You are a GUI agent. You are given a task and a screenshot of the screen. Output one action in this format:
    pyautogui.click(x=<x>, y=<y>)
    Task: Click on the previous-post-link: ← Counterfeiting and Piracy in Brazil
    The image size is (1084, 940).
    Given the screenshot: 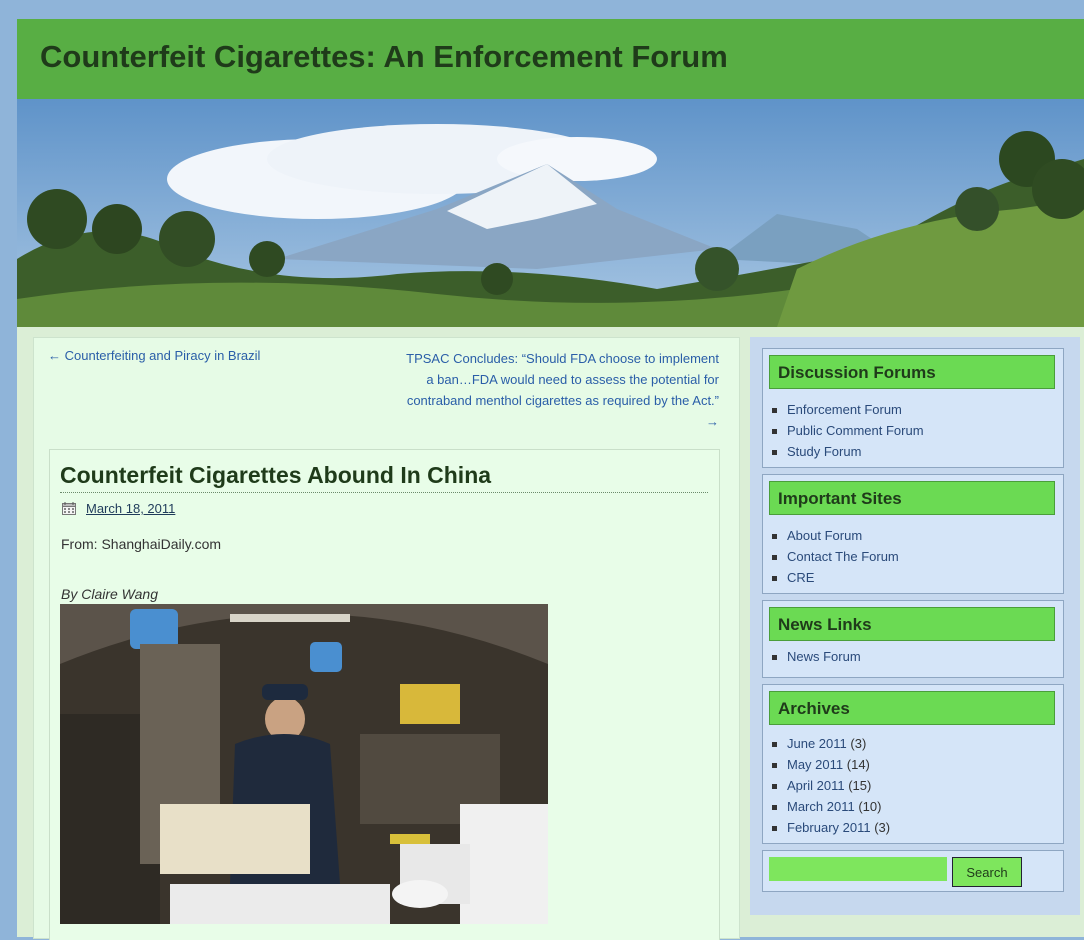 What is the action you would take?
    pyautogui.click(x=154, y=355)
    